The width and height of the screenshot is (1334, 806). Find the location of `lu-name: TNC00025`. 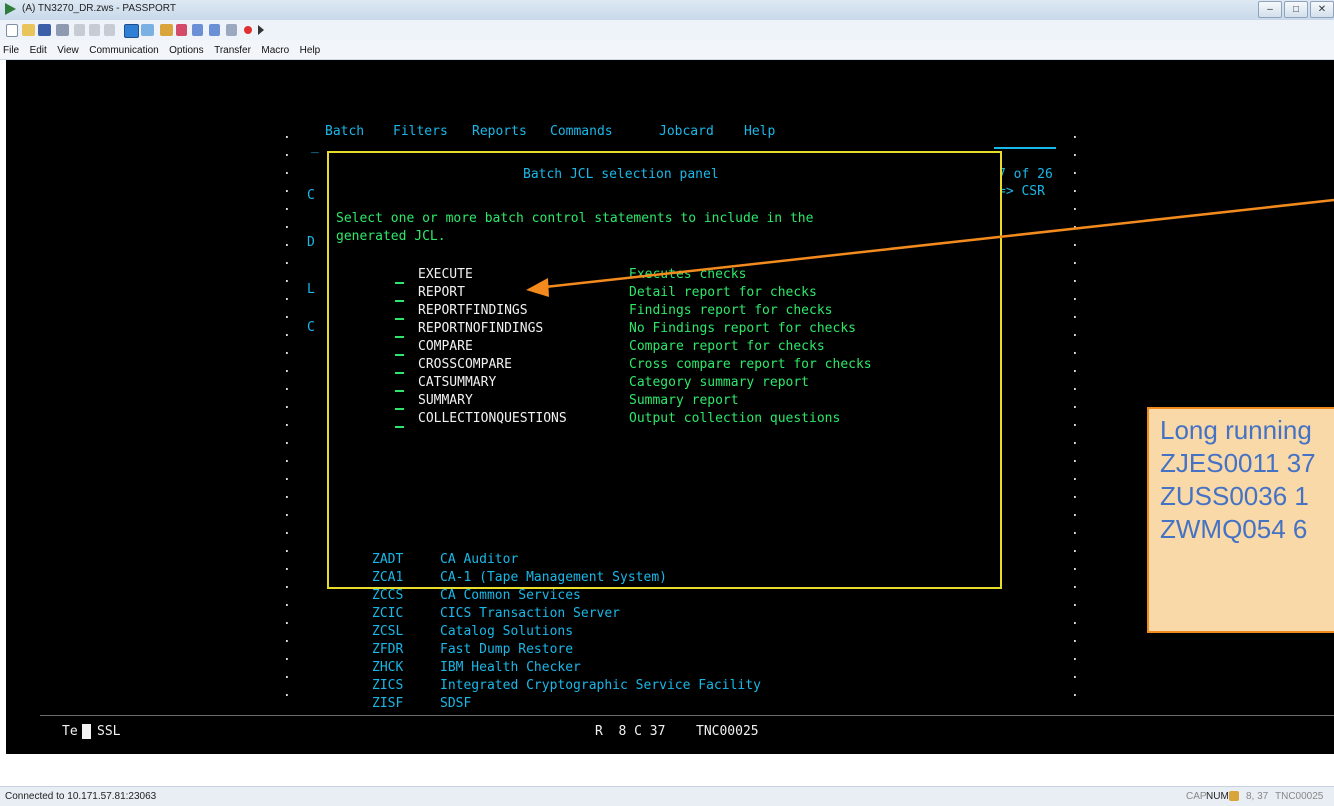

lu-name: TNC00025 is located at coordinates (1299, 796).